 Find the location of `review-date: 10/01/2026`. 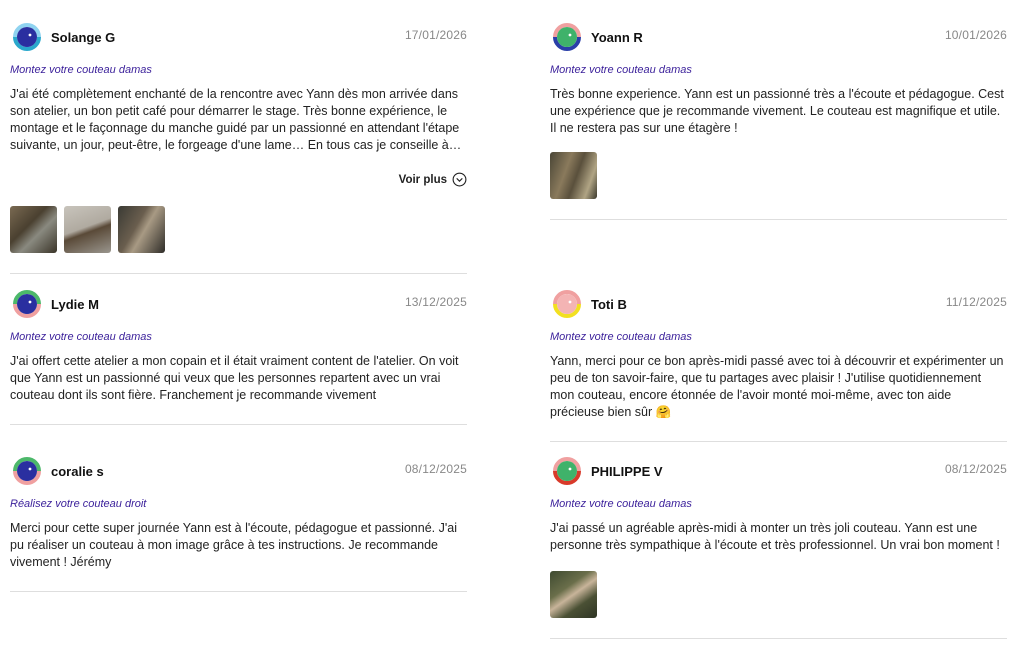

review-date: 10/01/2026 is located at coordinates (975, 35).